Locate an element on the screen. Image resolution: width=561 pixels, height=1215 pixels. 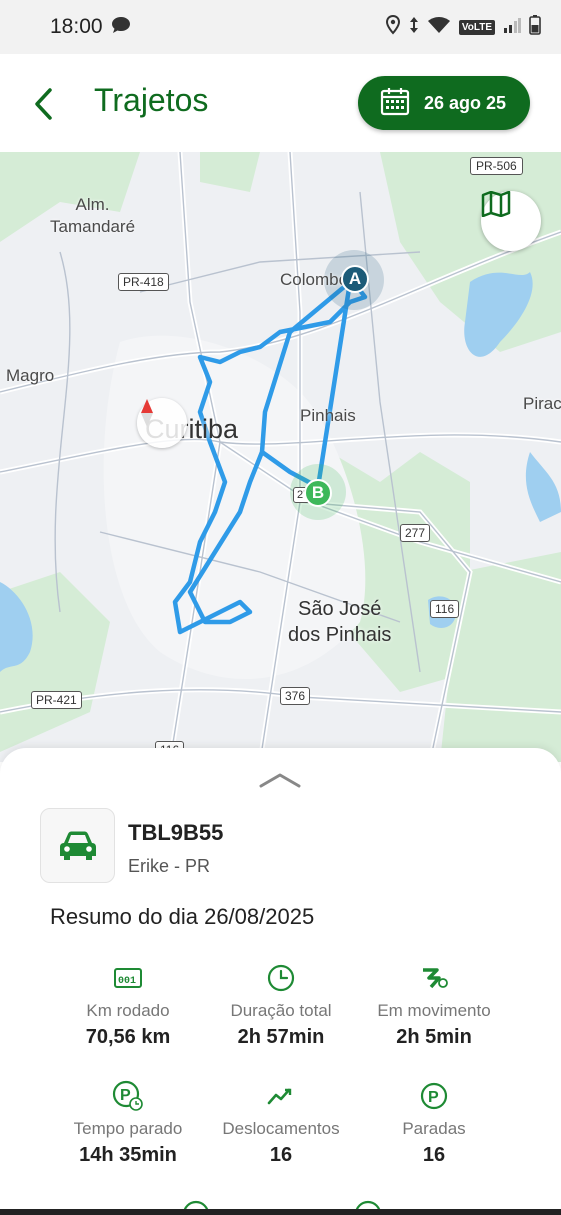
stat-label: Km rodado is located at coordinates (128, 1010).